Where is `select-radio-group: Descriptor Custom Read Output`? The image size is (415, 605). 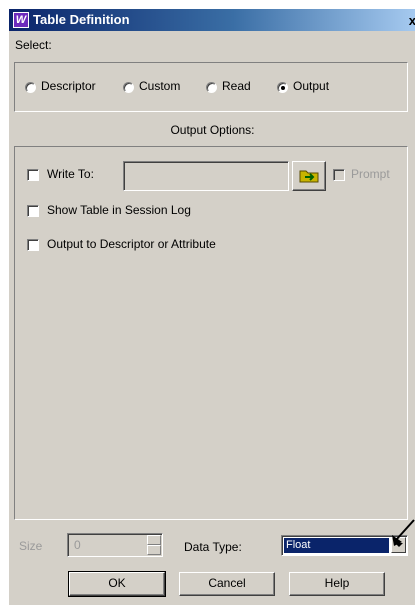
select-radio-group: Descriptor Custom Read Output is located at coordinates (211, 87).